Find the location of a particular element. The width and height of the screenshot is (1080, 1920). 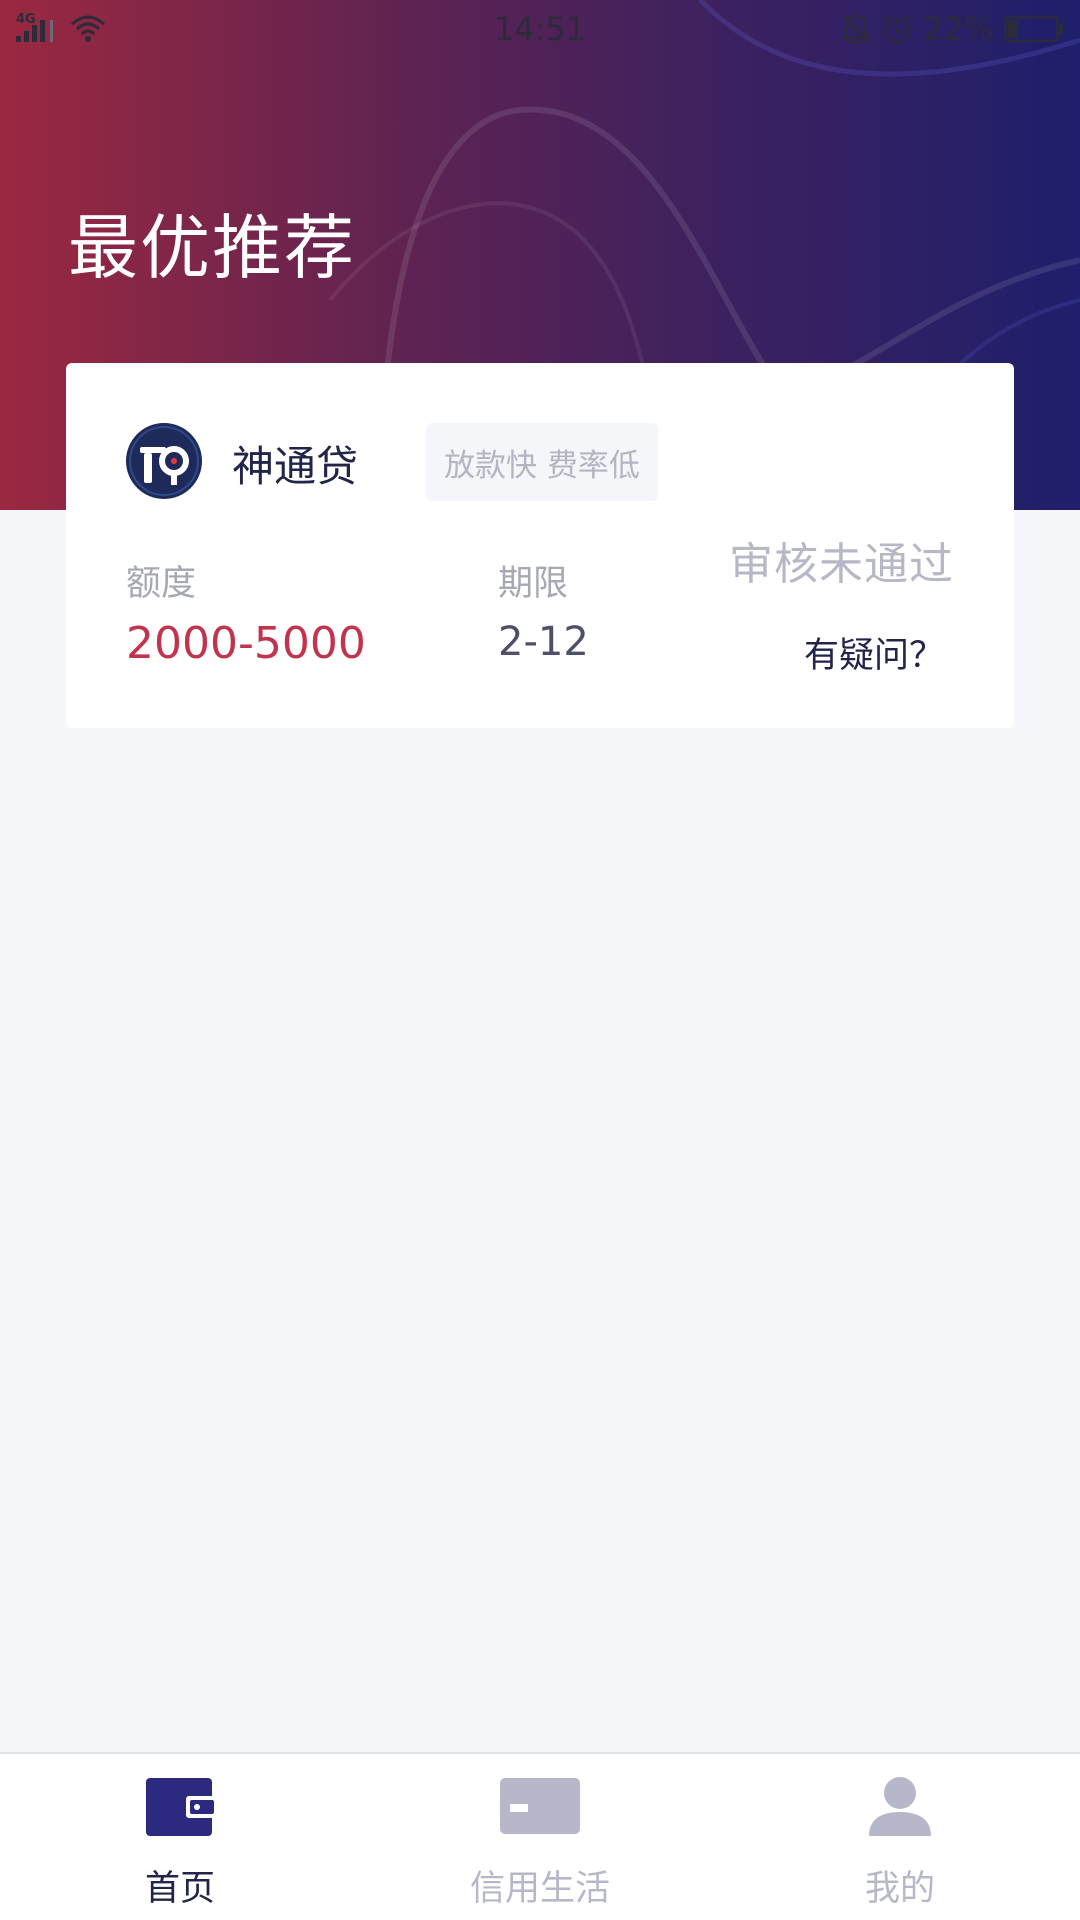

tab-mine: 我的 is located at coordinates (900, 1837).